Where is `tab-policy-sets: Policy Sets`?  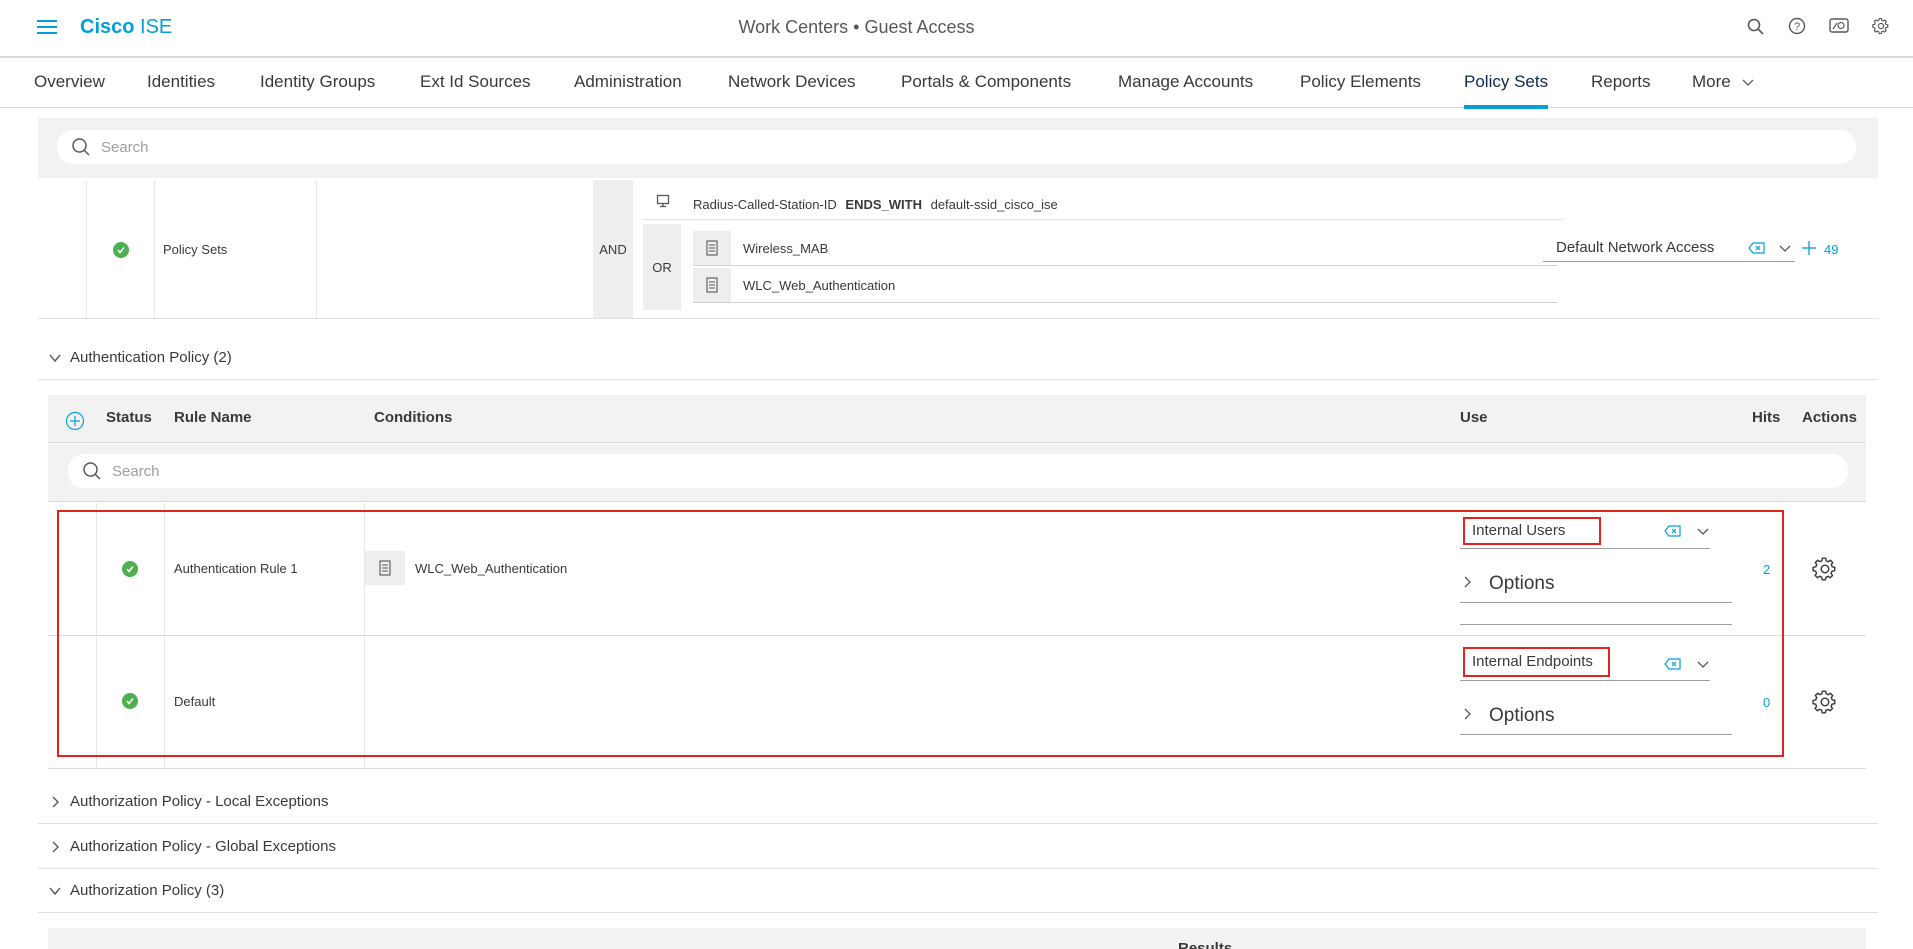
tab-policy-sets: Policy Sets is located at coordinates (1506, 90).